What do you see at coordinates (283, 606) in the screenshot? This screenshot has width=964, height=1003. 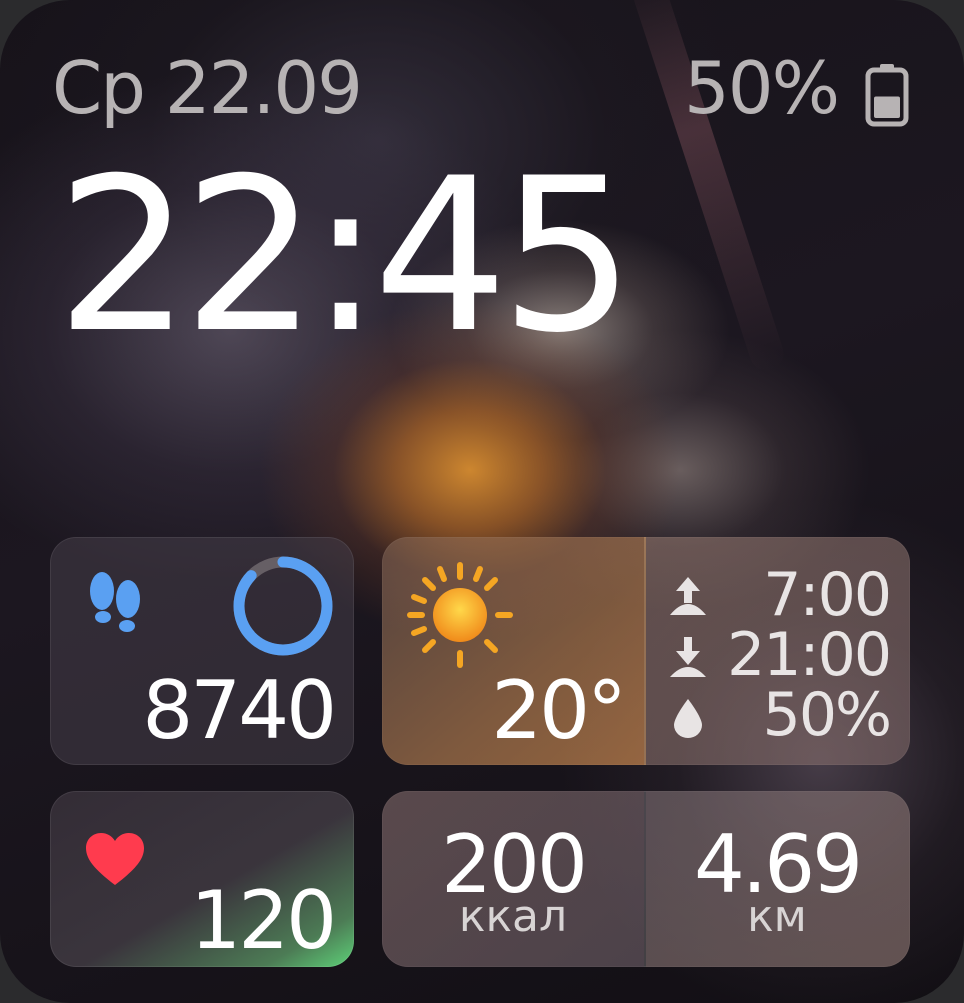 I see `steps-progress-ring` at bounding box center [283, 606].